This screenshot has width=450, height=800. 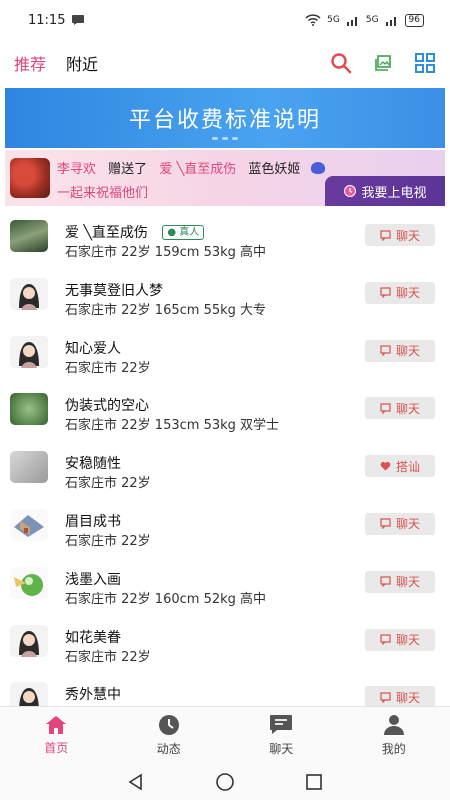 I want to click on tab-chat: 聊天, so click(x=281, y=735).